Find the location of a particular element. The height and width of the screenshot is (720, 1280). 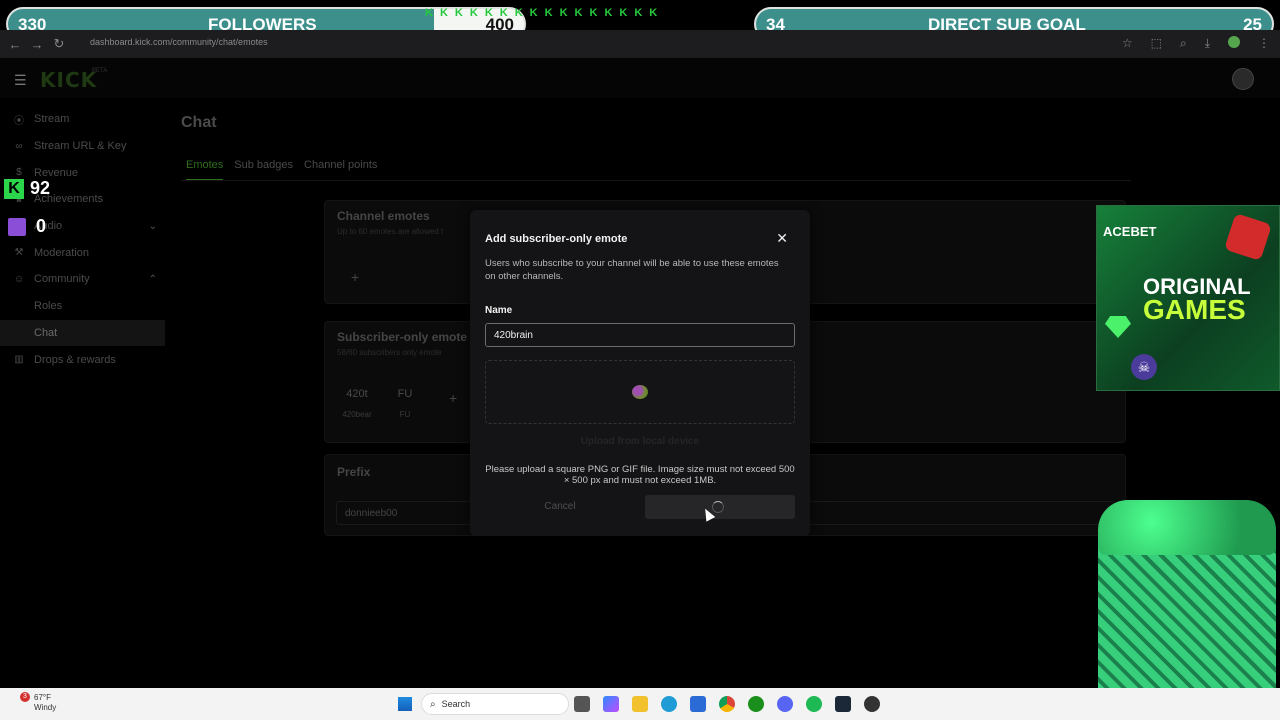

emote-tile: FU FU is located at coordinates (405, 403).